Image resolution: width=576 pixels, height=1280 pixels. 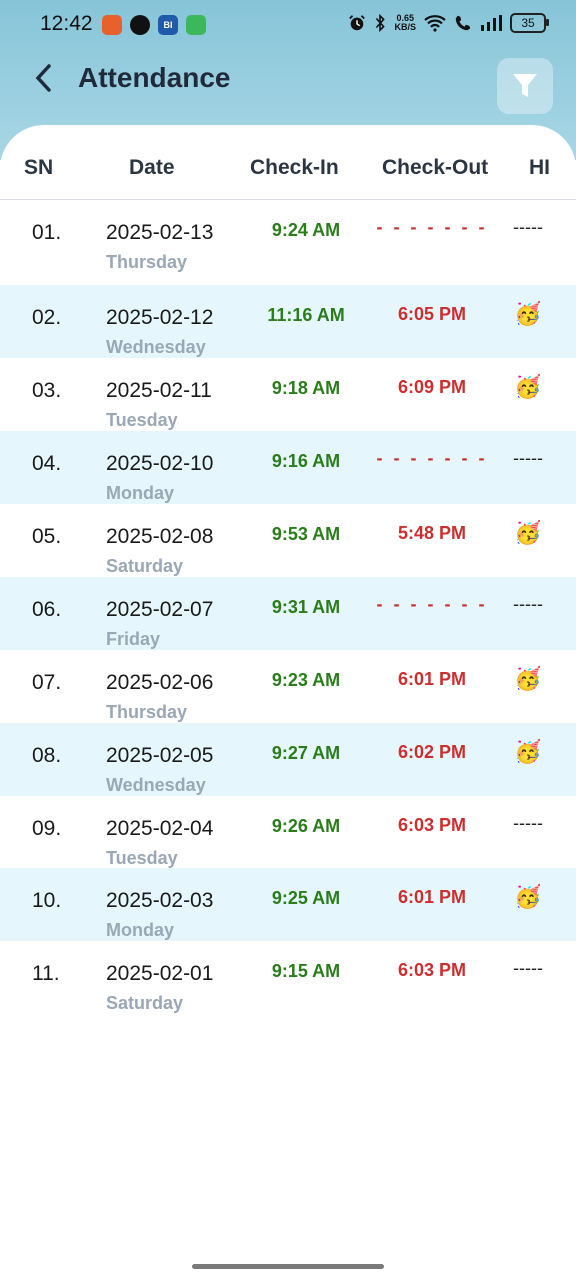 What do you see at coordinates (160, 463) in the screenshot?
I see `row-date: 2025-02-10` at bounding box center [160, 463].